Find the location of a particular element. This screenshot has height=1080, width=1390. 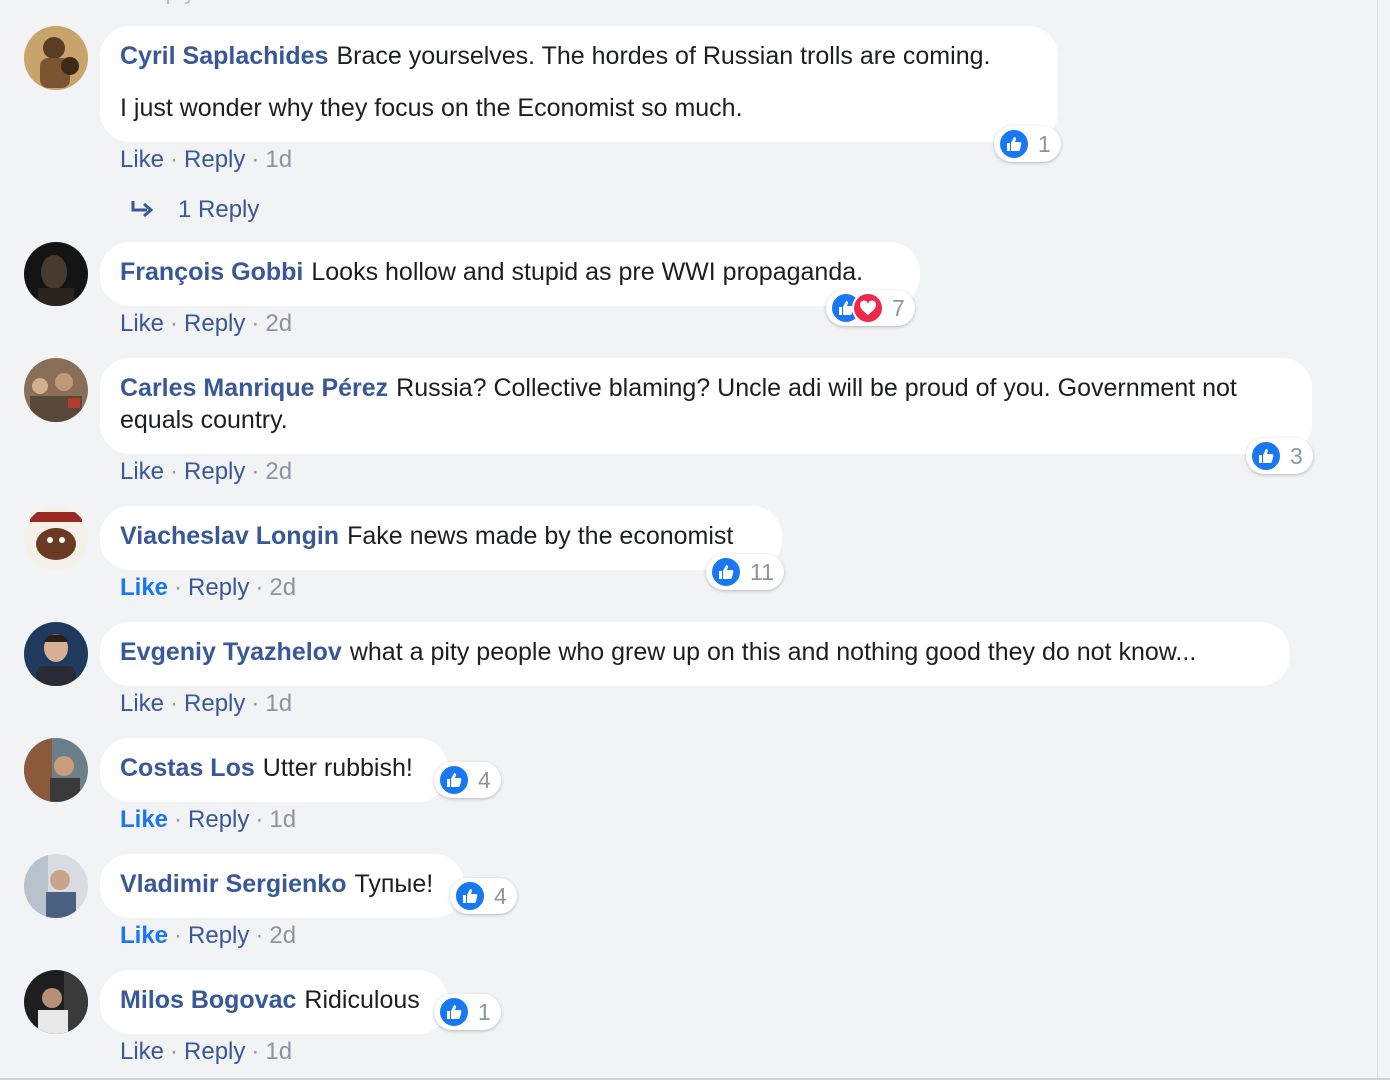

comment-text: Fake news made by the economist is located at coordinates (540, 536).